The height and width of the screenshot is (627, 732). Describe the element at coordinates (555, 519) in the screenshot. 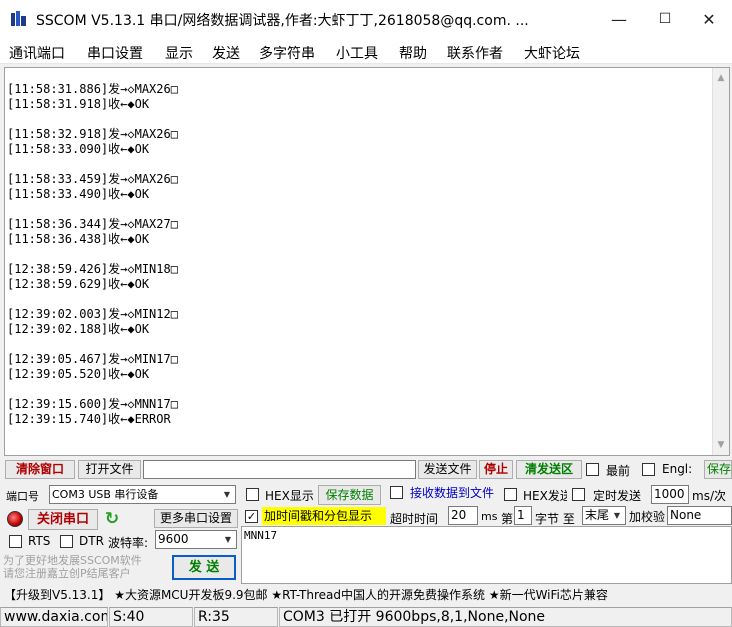

I see `byte-to-label: 字节 至` at that location.